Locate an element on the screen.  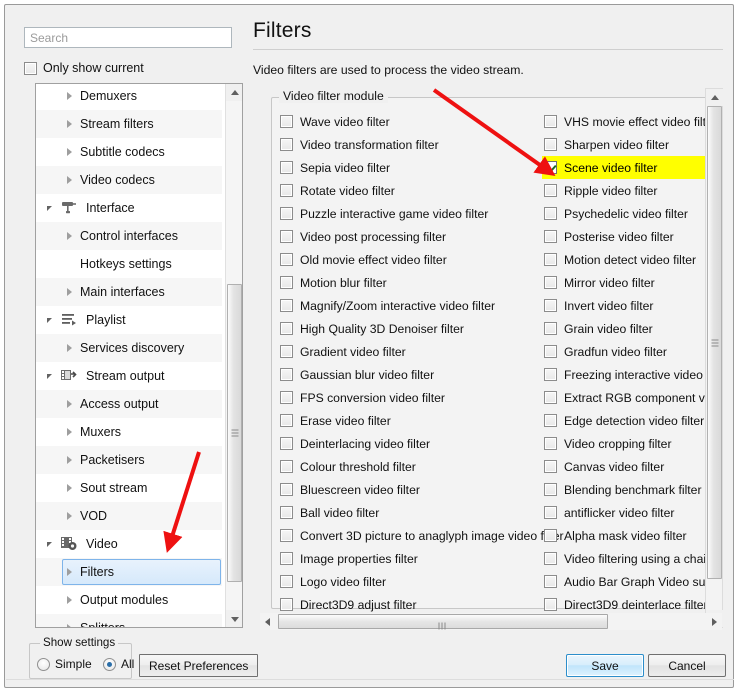
reset-preferences-button: Reset Preferences is located at coordinates (199, 665).